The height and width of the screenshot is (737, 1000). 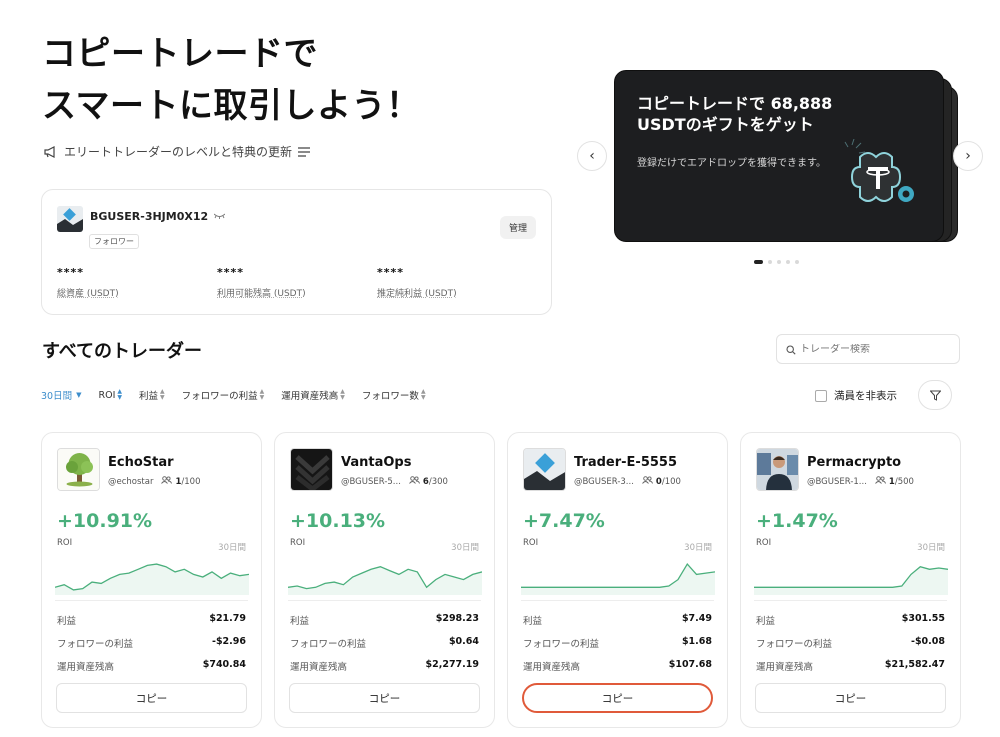 What do you see at coordinates (219, 217) in the screenshot?
I see `hide-eye-icon` at bounding box center [219, 217].